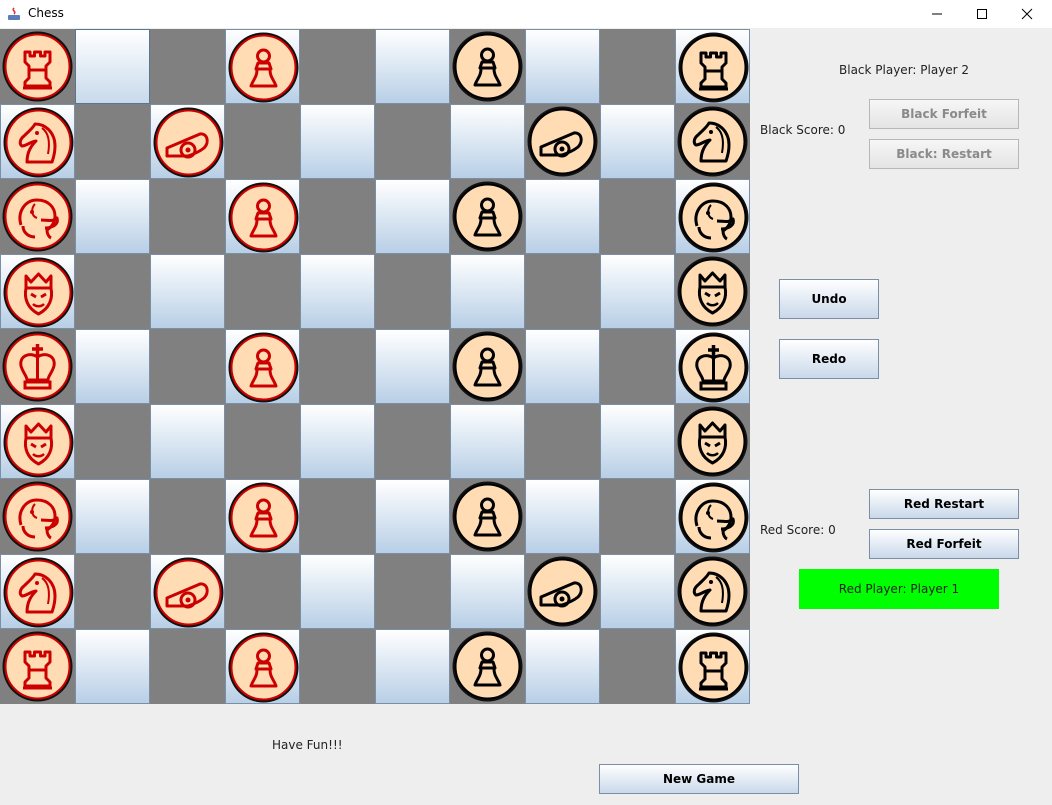 This screenshot has height=805, width=1052. Describe the element at coordinates (944, 154) in the screenshot. I see `black-restart-button: Black: Restart` at that location.